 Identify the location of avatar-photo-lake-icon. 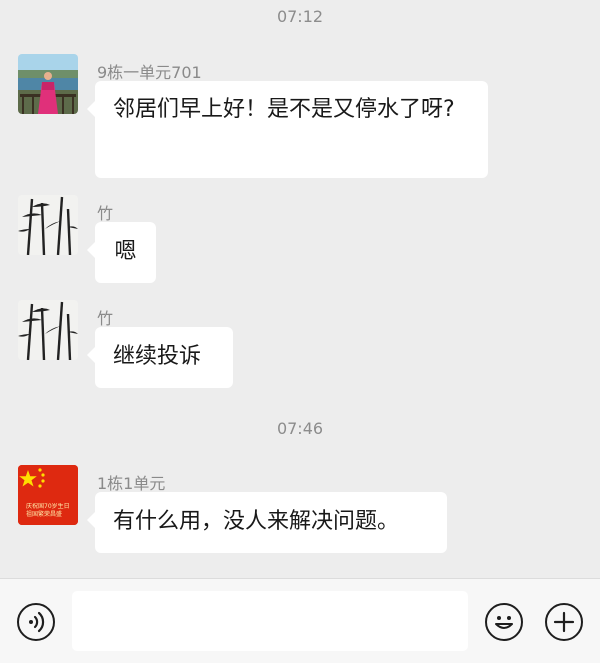
(48, 84).